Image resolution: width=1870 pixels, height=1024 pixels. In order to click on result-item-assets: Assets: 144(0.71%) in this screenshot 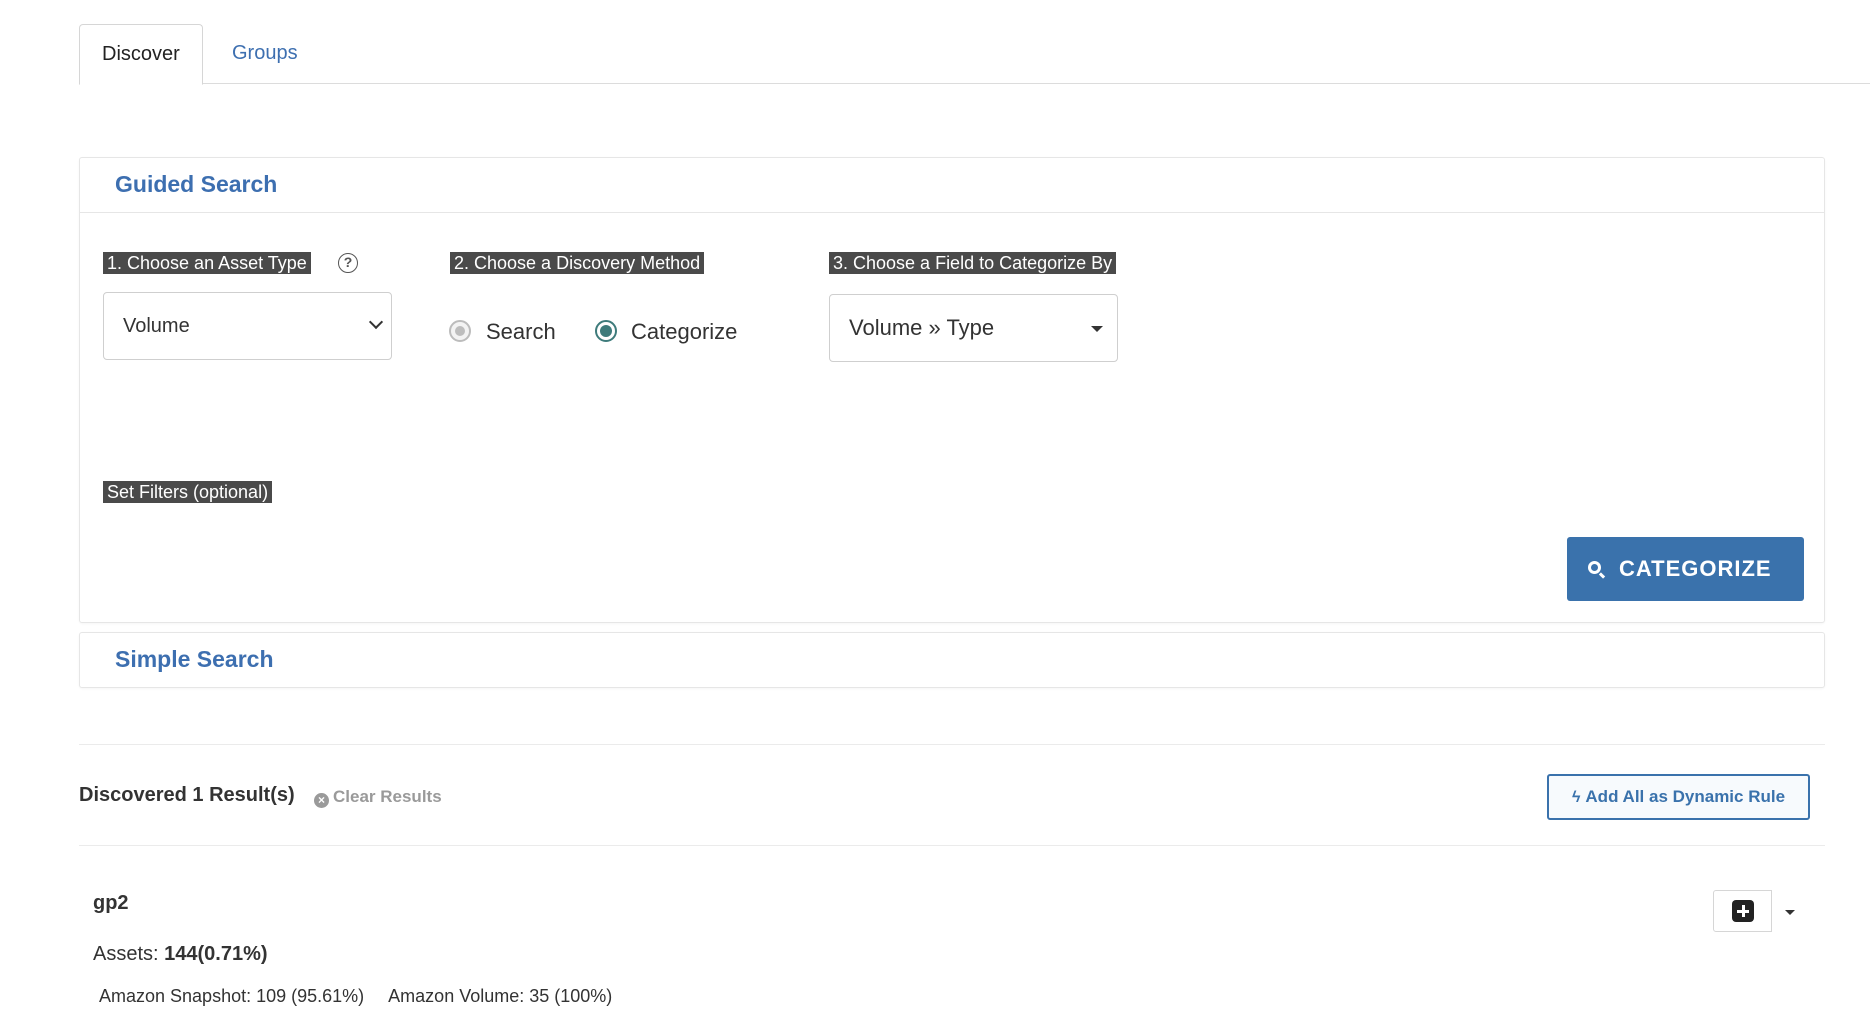, I will do `click(180, 954)`.